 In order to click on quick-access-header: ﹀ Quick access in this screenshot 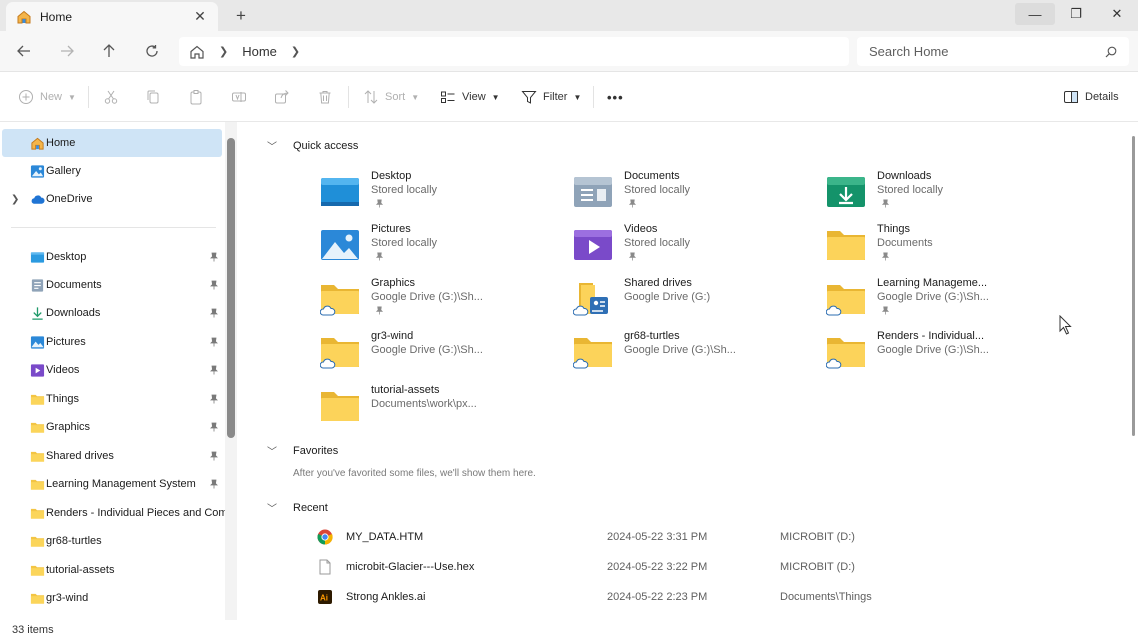, I will do `click(312, 146)`.